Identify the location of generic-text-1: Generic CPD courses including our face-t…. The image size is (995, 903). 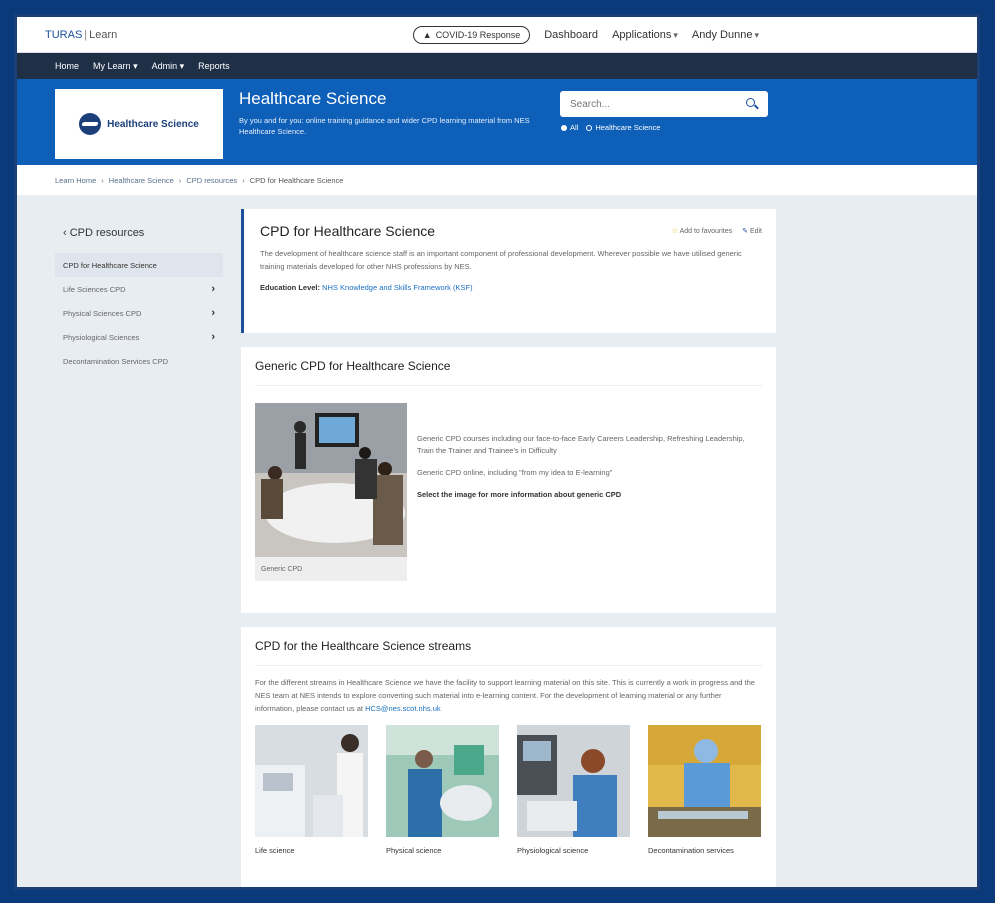
(581, 444).